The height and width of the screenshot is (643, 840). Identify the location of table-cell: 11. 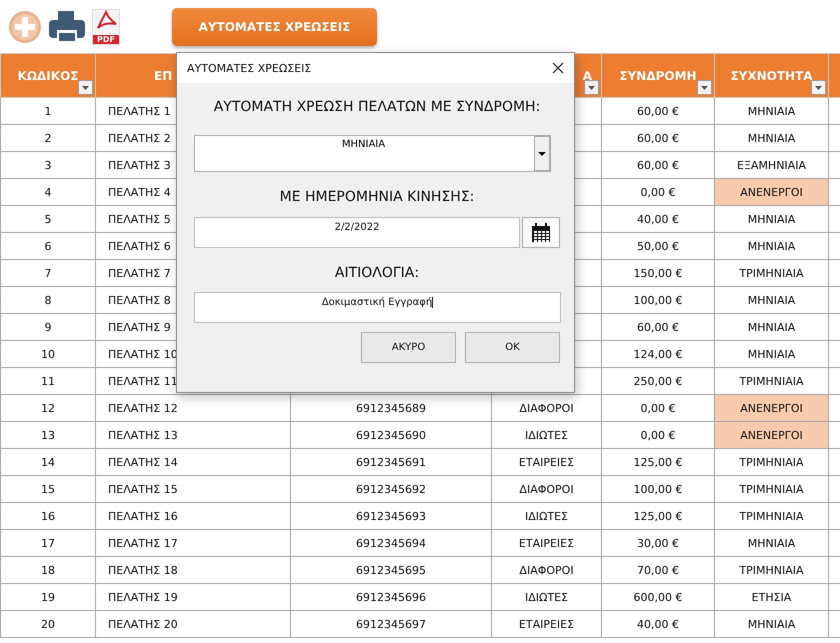
(48, 381).